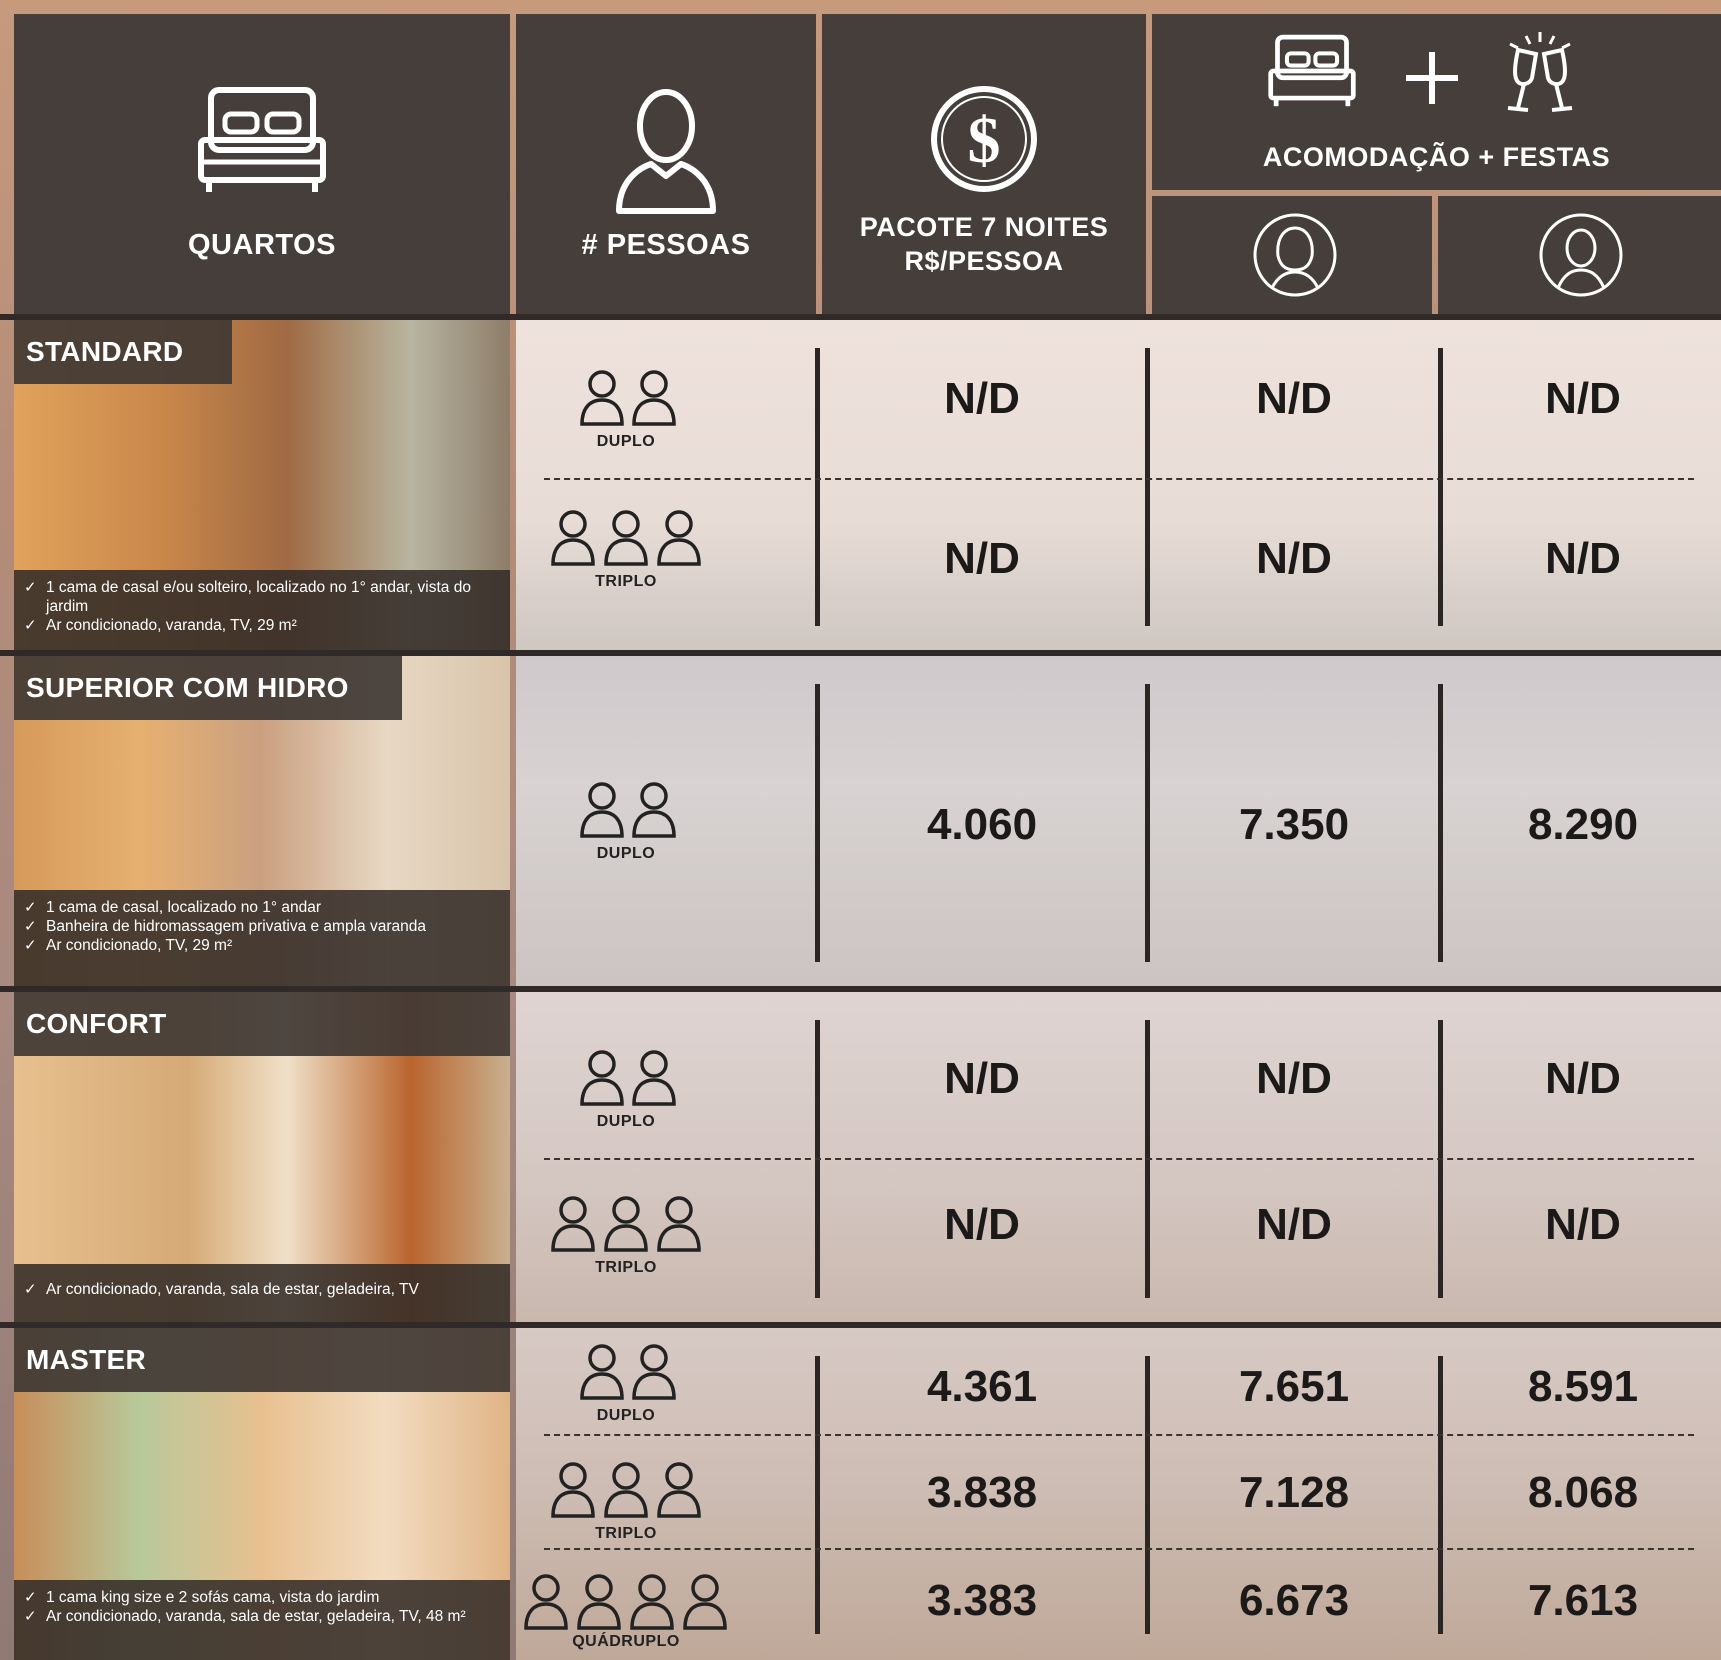 The height and width of the screenshot is (1660, 1721). What do you see at coordinates (1583, 1492) in the screenshot?
I see `price-masculino: 8.068` at bounding box center [1583, 1492].